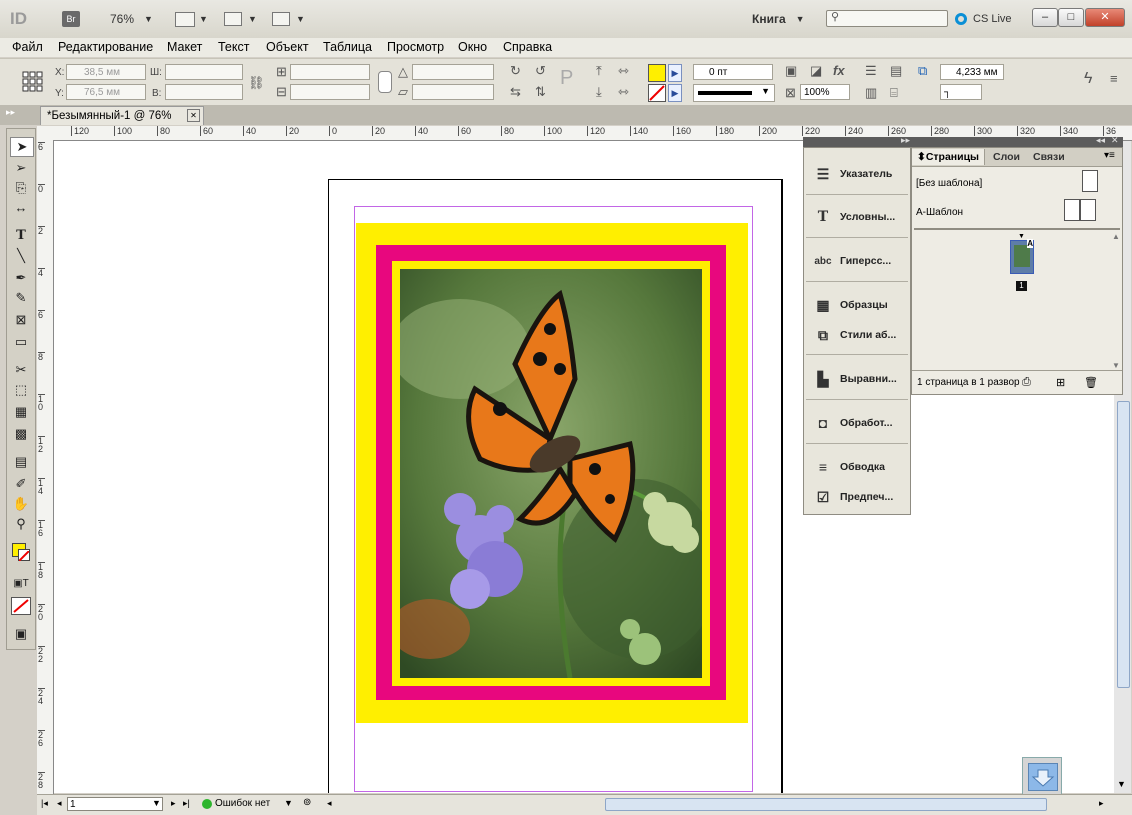  I want to click on fill-dropdown: ▶, so click(675, 73).